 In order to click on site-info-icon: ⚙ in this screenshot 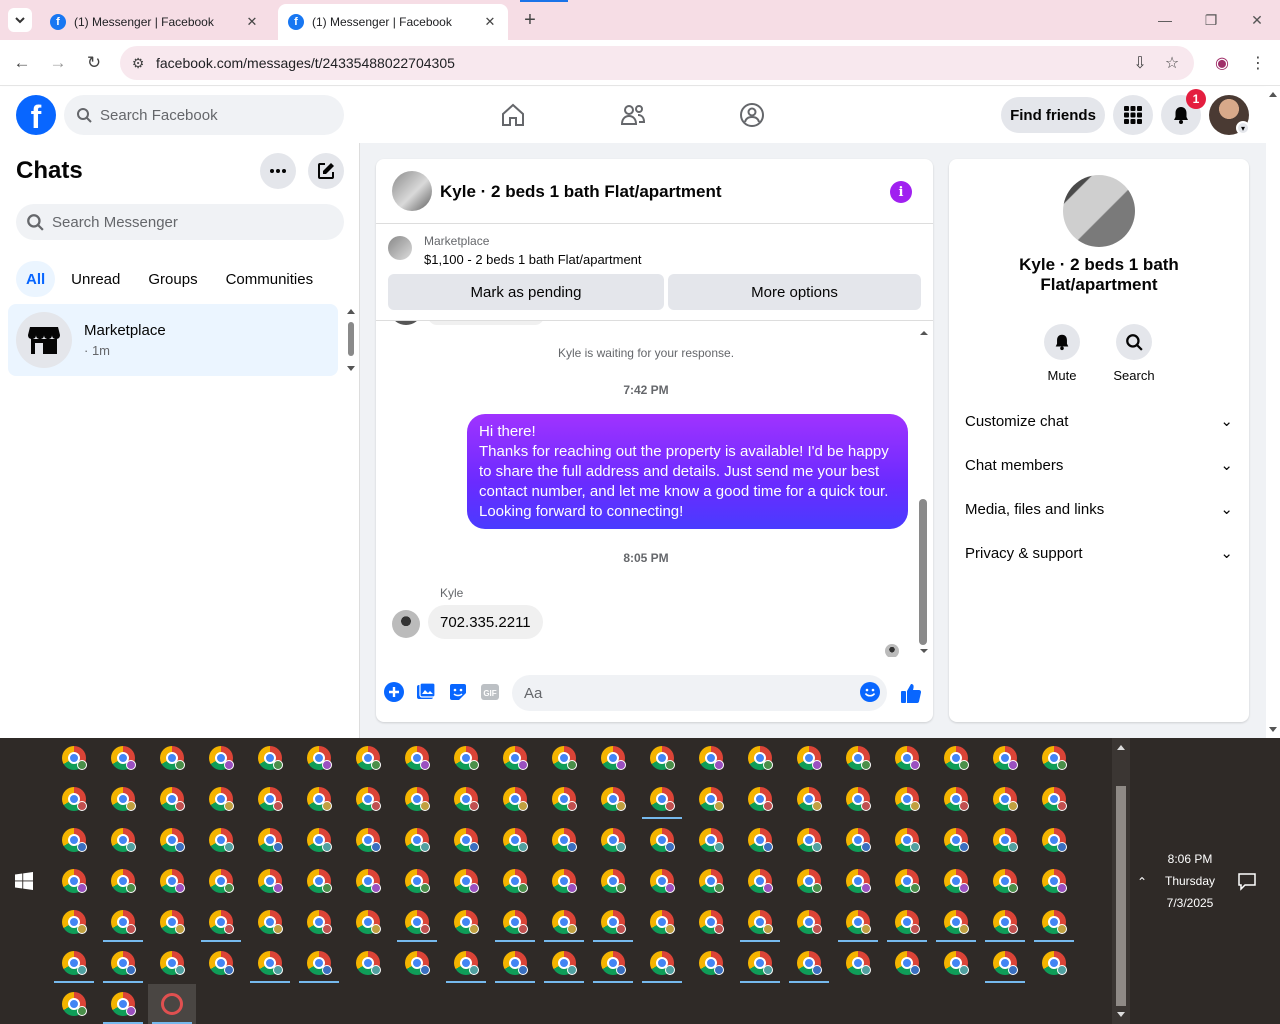, I will do `click(138, 63)`.